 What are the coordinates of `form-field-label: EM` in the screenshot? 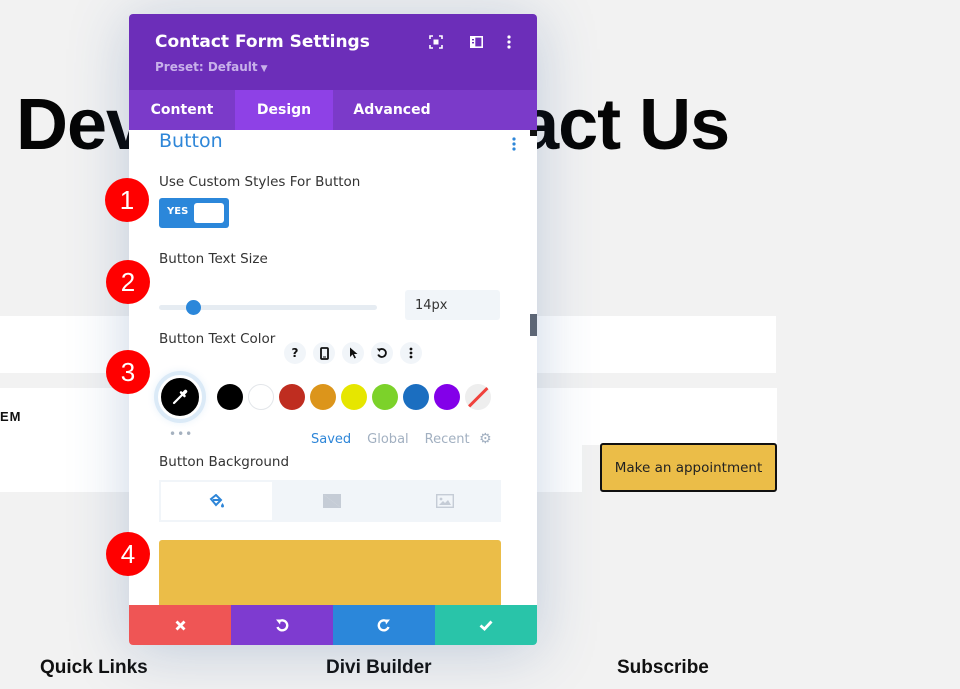 It's located at (11, 416).